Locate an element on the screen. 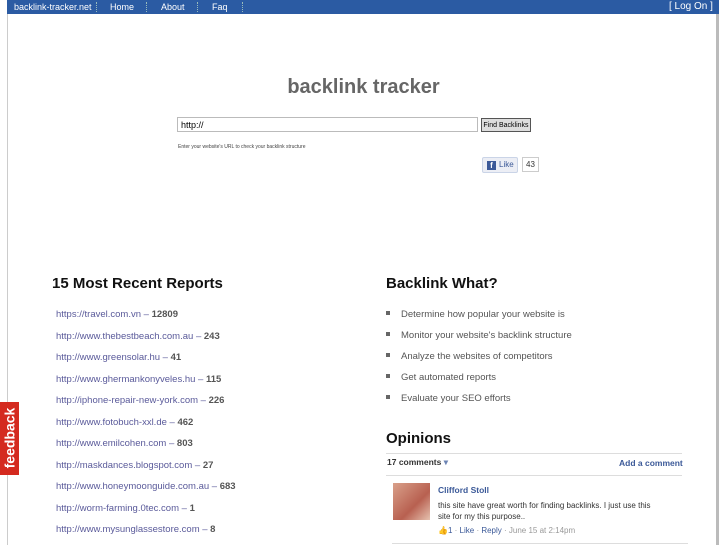 The height and width of the screenshot is (545, 727). report-count: 12809 is located at coordinates (164, 314).